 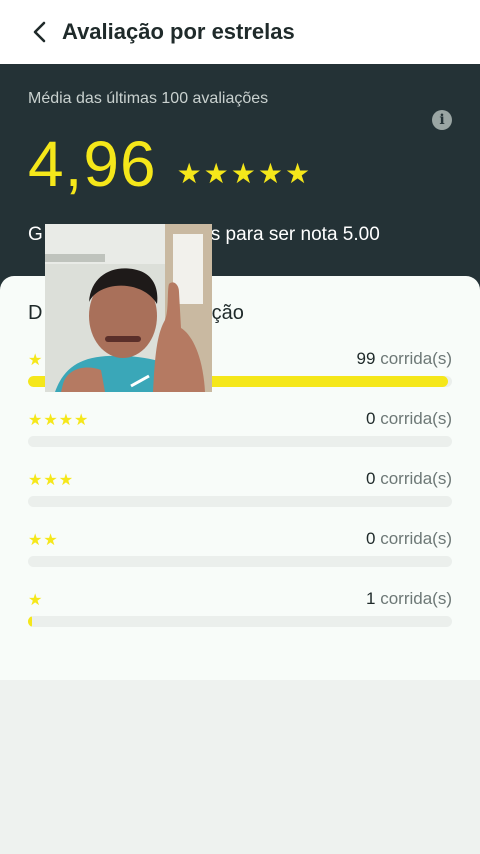 What do you see at coordinates (178, 31) in the screenshot?
I see `page-title: Avaliação por estrelas` at bounding box center [178, 31].